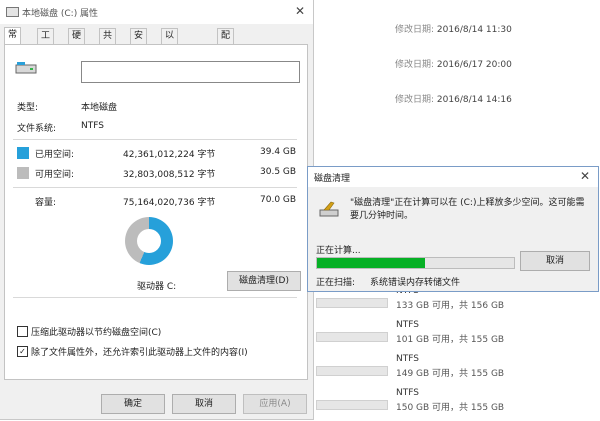 The height and width of the screenshot is (421, 600). What do you see at coordinates (46, 203) in the screenshot?
I see `capacity-label: 容量:` at bounding box center [46, 203].